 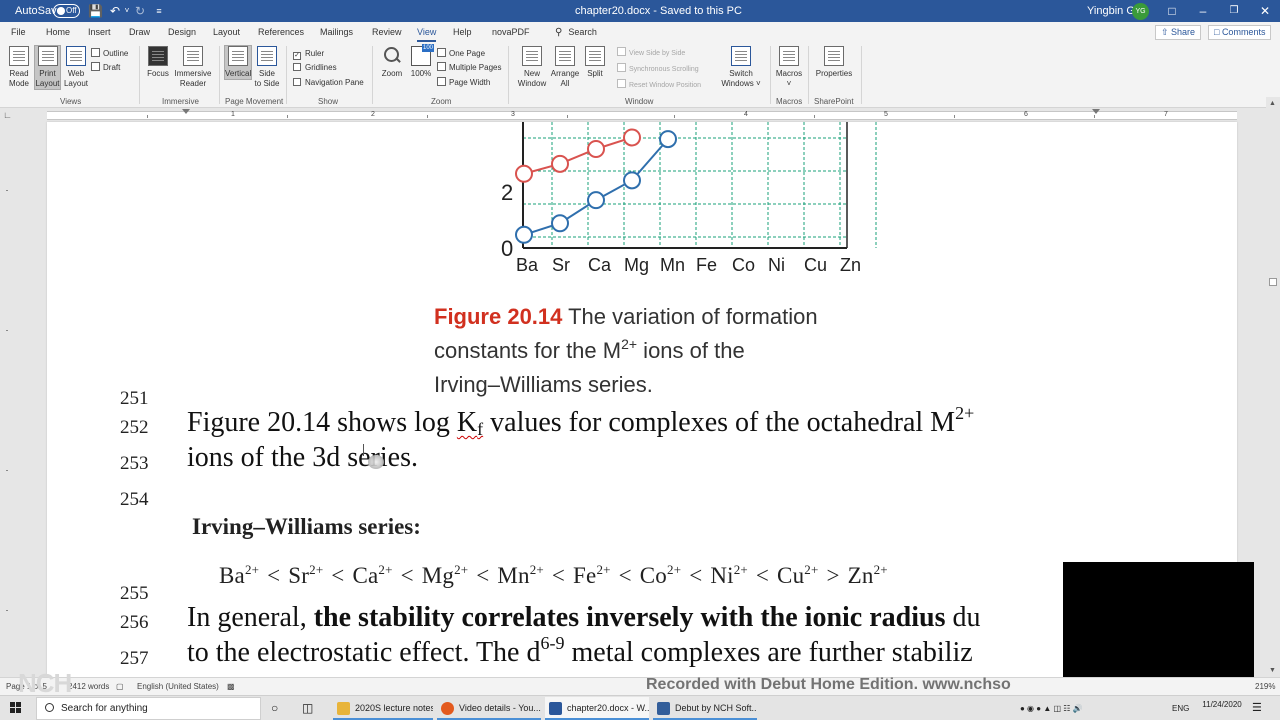 What do you see at coordinates (834, 73) in the screenshot?
I see `properties-label: Properties` at bounding box center [834, 73].